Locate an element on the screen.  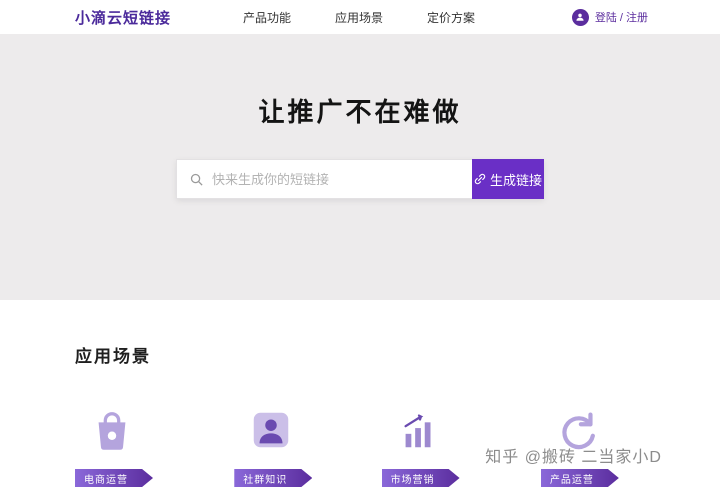
nav-item-pricing: 定价方案 is located at coordinates (451, 17).